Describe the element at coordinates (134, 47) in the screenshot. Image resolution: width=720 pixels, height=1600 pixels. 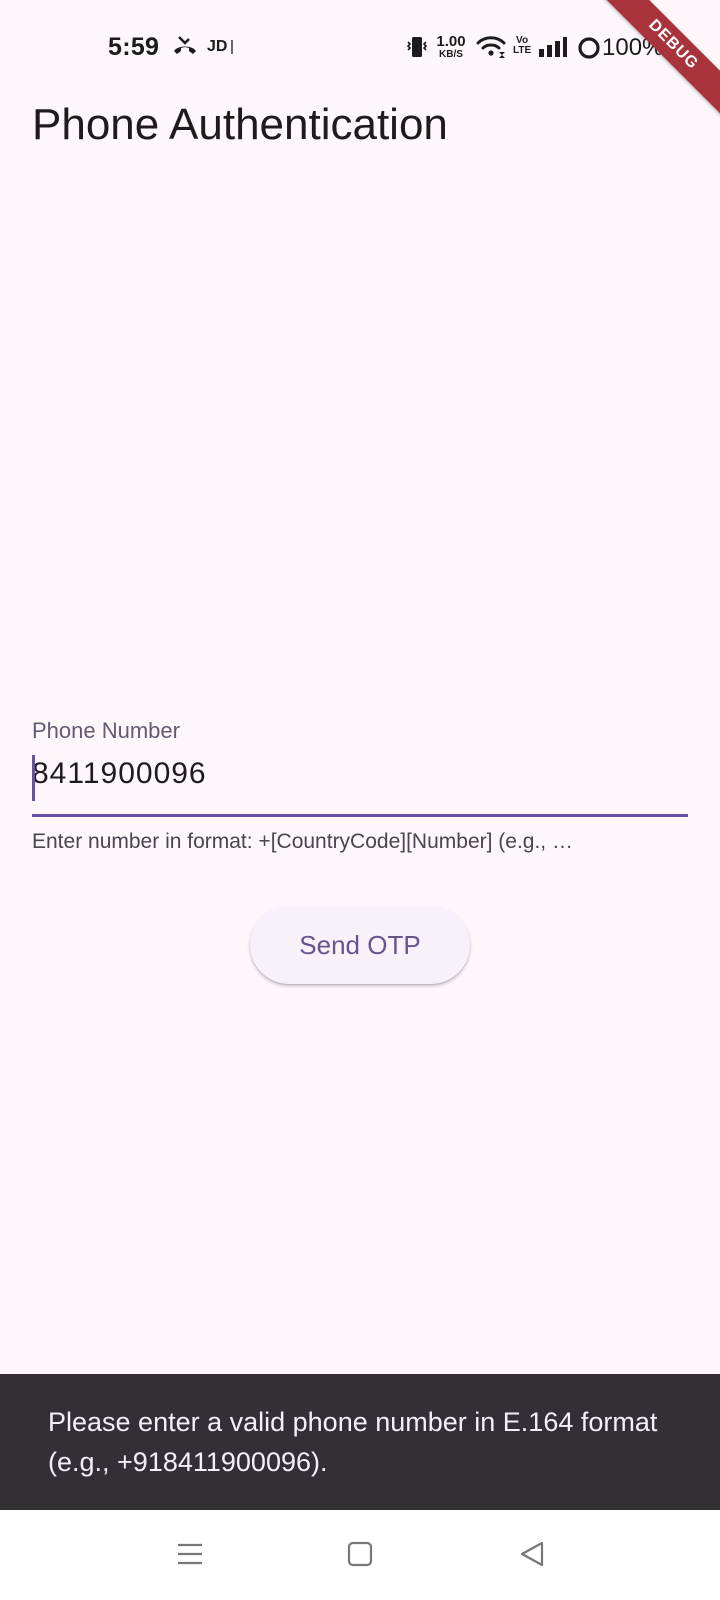
I see `clock: 5:59` at that location.